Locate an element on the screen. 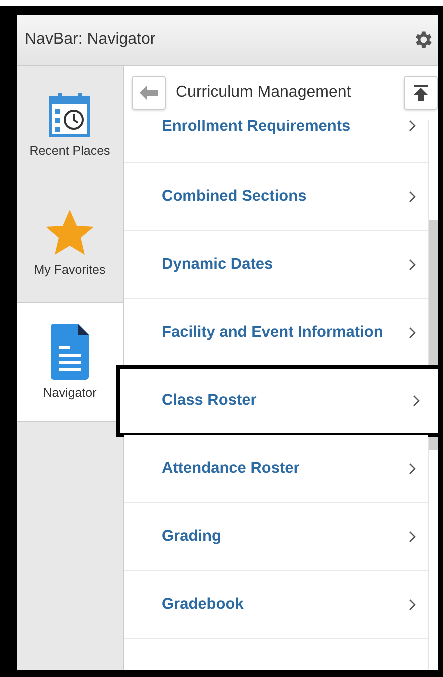 The height and width of the screenshot is (677, 443). back-arrow-icon is located at coordinates (149, 93).